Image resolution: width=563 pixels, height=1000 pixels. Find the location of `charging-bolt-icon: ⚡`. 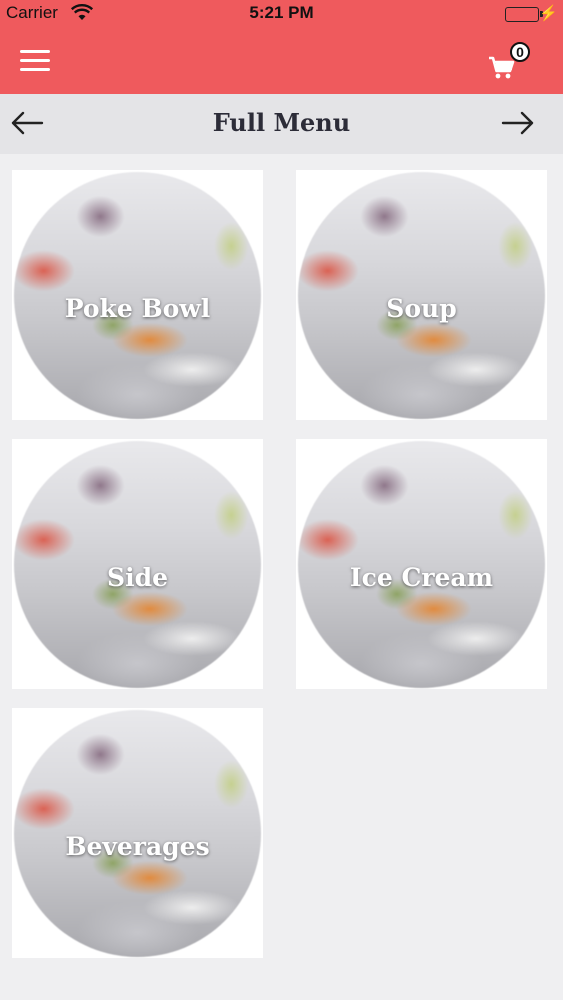

charging-bolt-icon: ⚡ is located at coordinates (548, 13).